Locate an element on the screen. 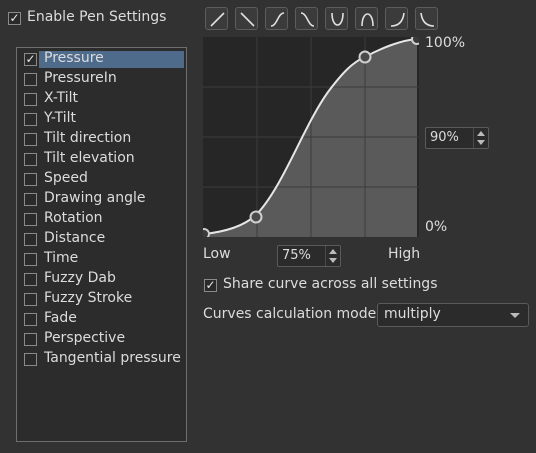 The image size is (536, 453). x-spin-arrows is located at coordinates (332, 256).